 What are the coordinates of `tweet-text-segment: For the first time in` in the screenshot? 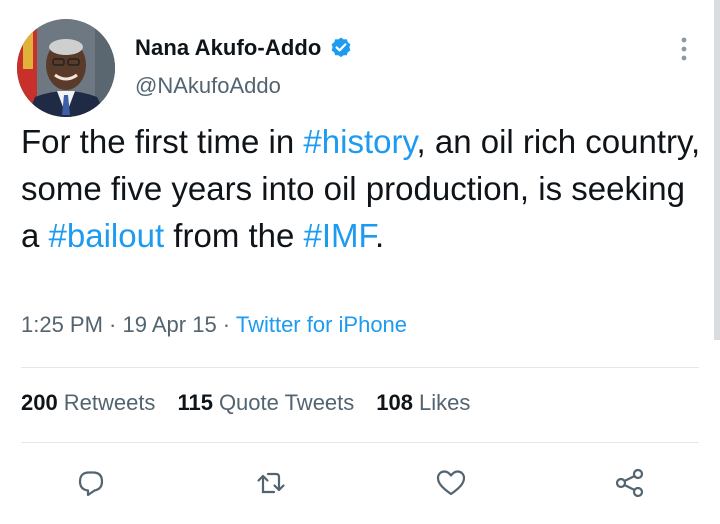 It's located at (162, 141).